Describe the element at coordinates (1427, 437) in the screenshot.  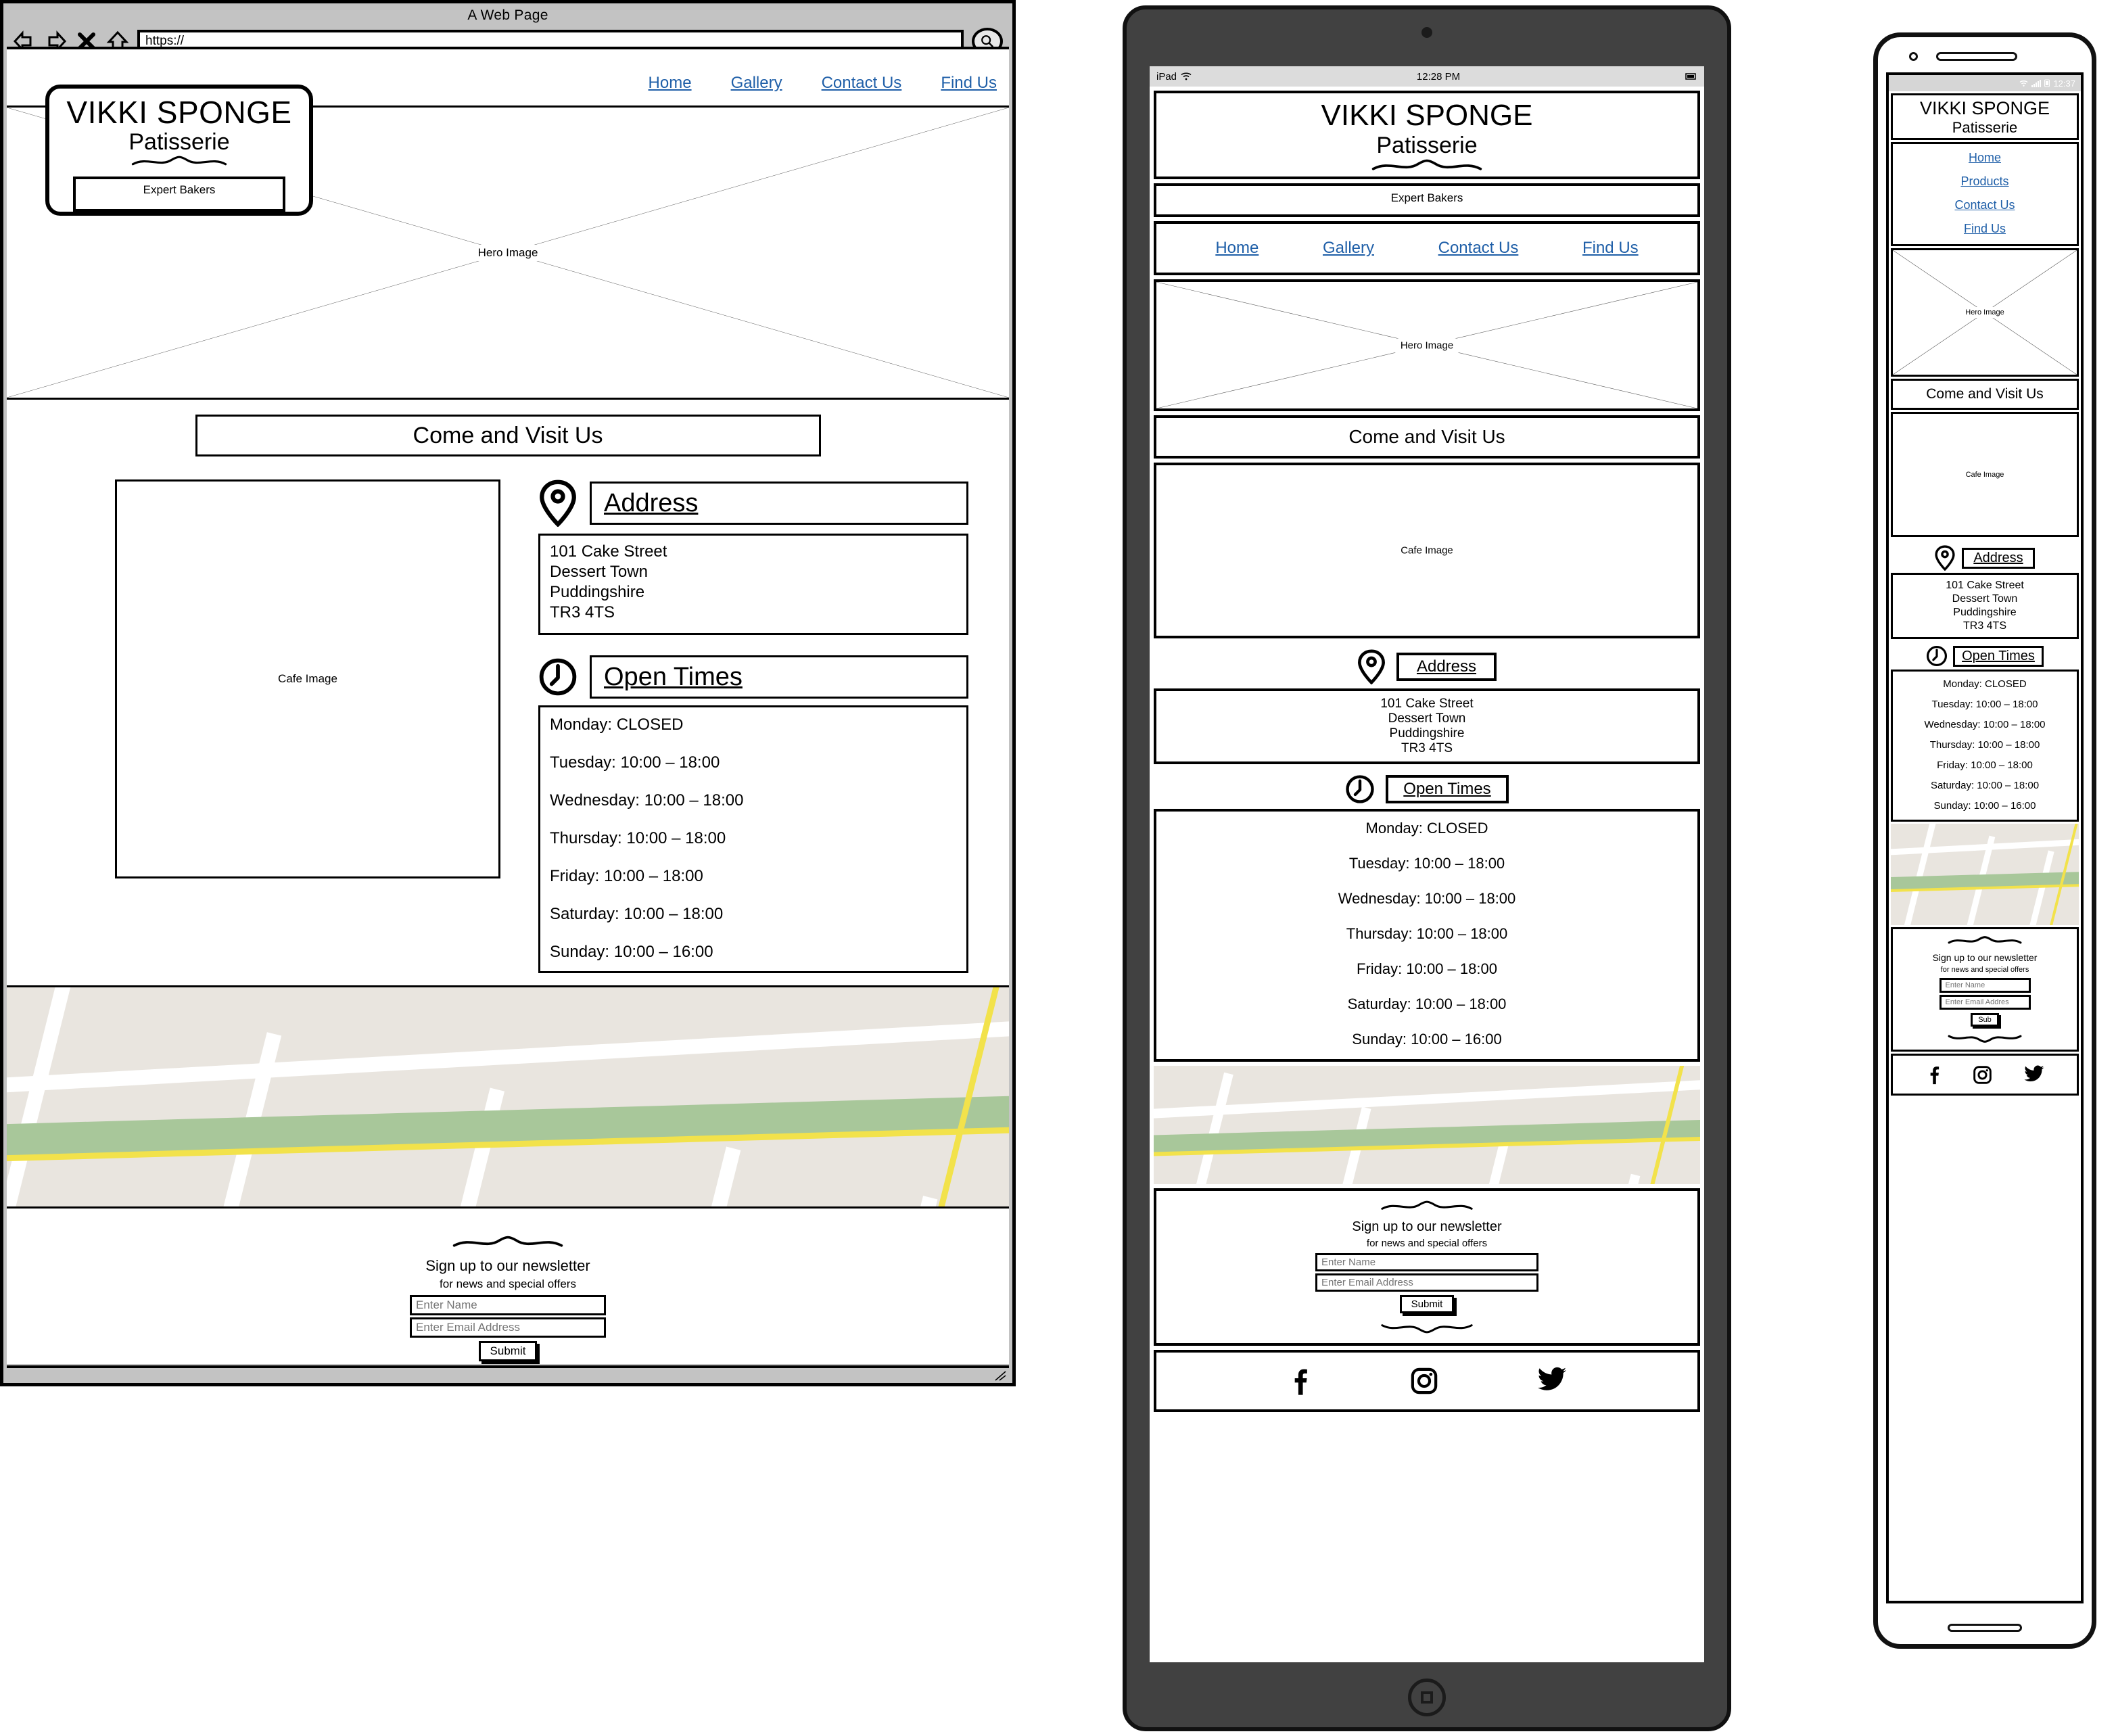
I see `tablet-visit-heading-card: Come and Visit Us` at that location.